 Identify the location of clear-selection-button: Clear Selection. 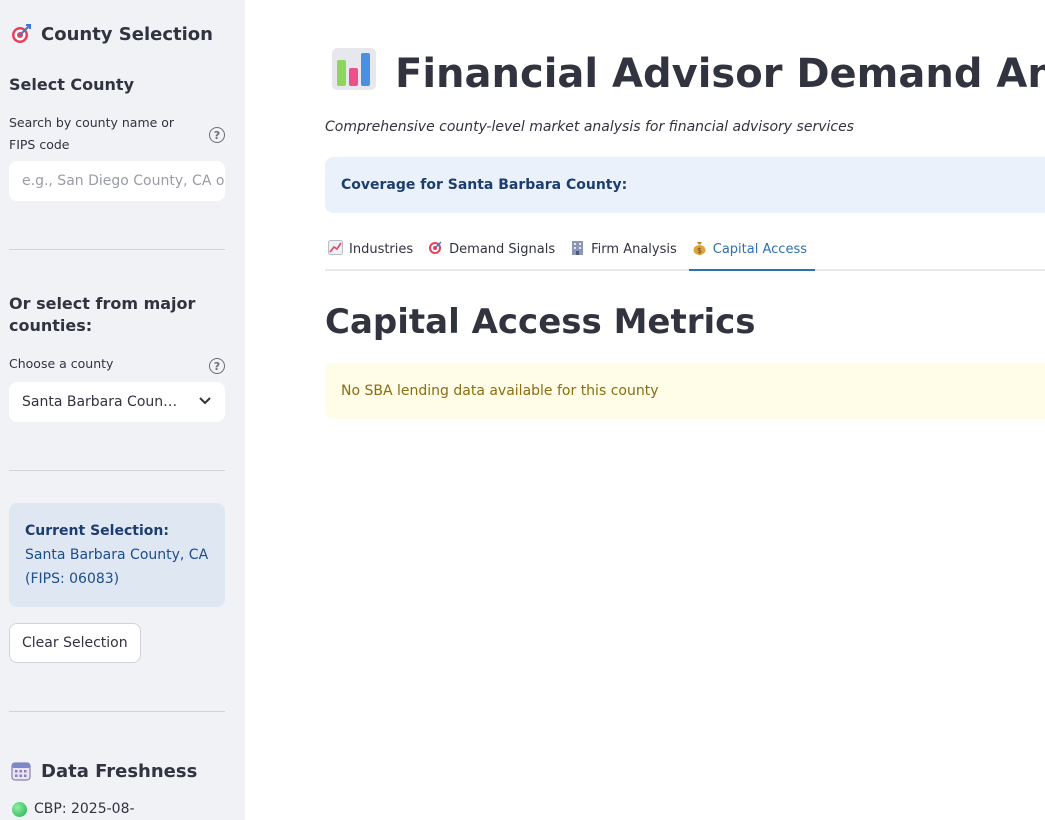
(75, 643).